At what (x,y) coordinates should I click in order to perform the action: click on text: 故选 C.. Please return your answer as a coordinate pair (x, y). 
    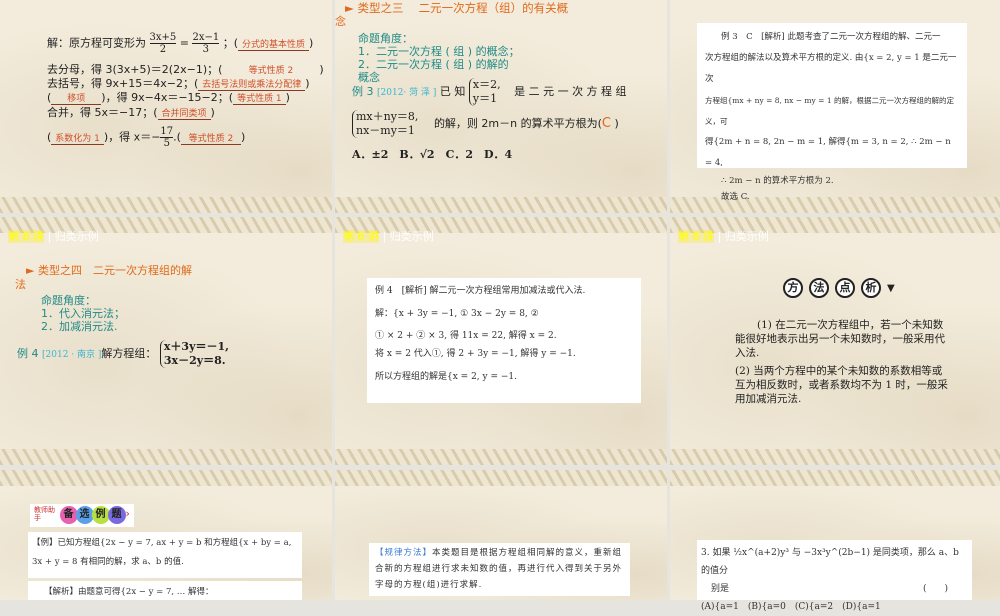
    Looking at the image, I should click on (735, 197).